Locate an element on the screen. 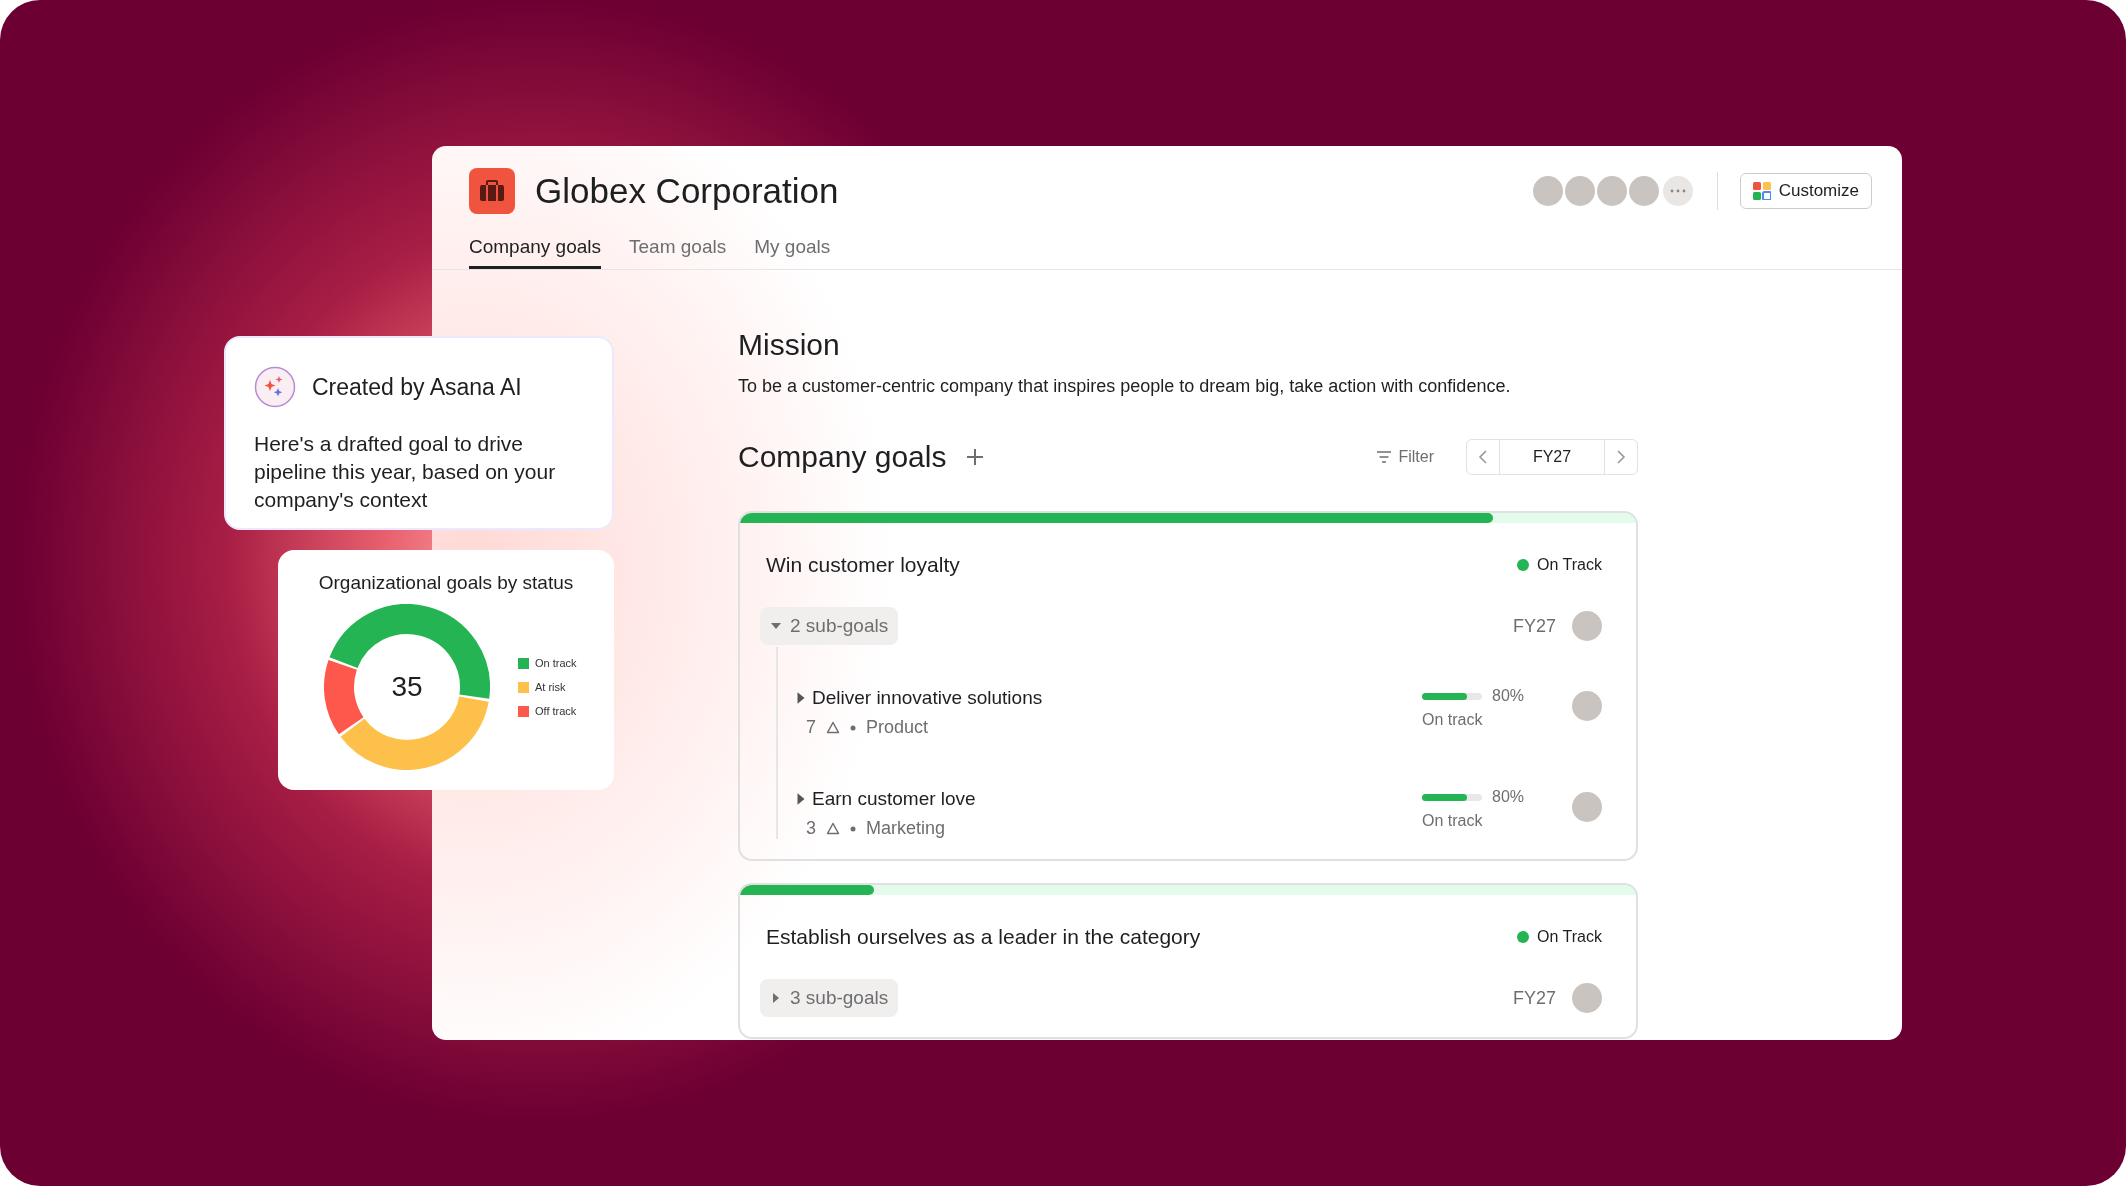 The height and width of the screenshot is (1186, 2126). sparkle-icon is located at coordinates (275, 387).